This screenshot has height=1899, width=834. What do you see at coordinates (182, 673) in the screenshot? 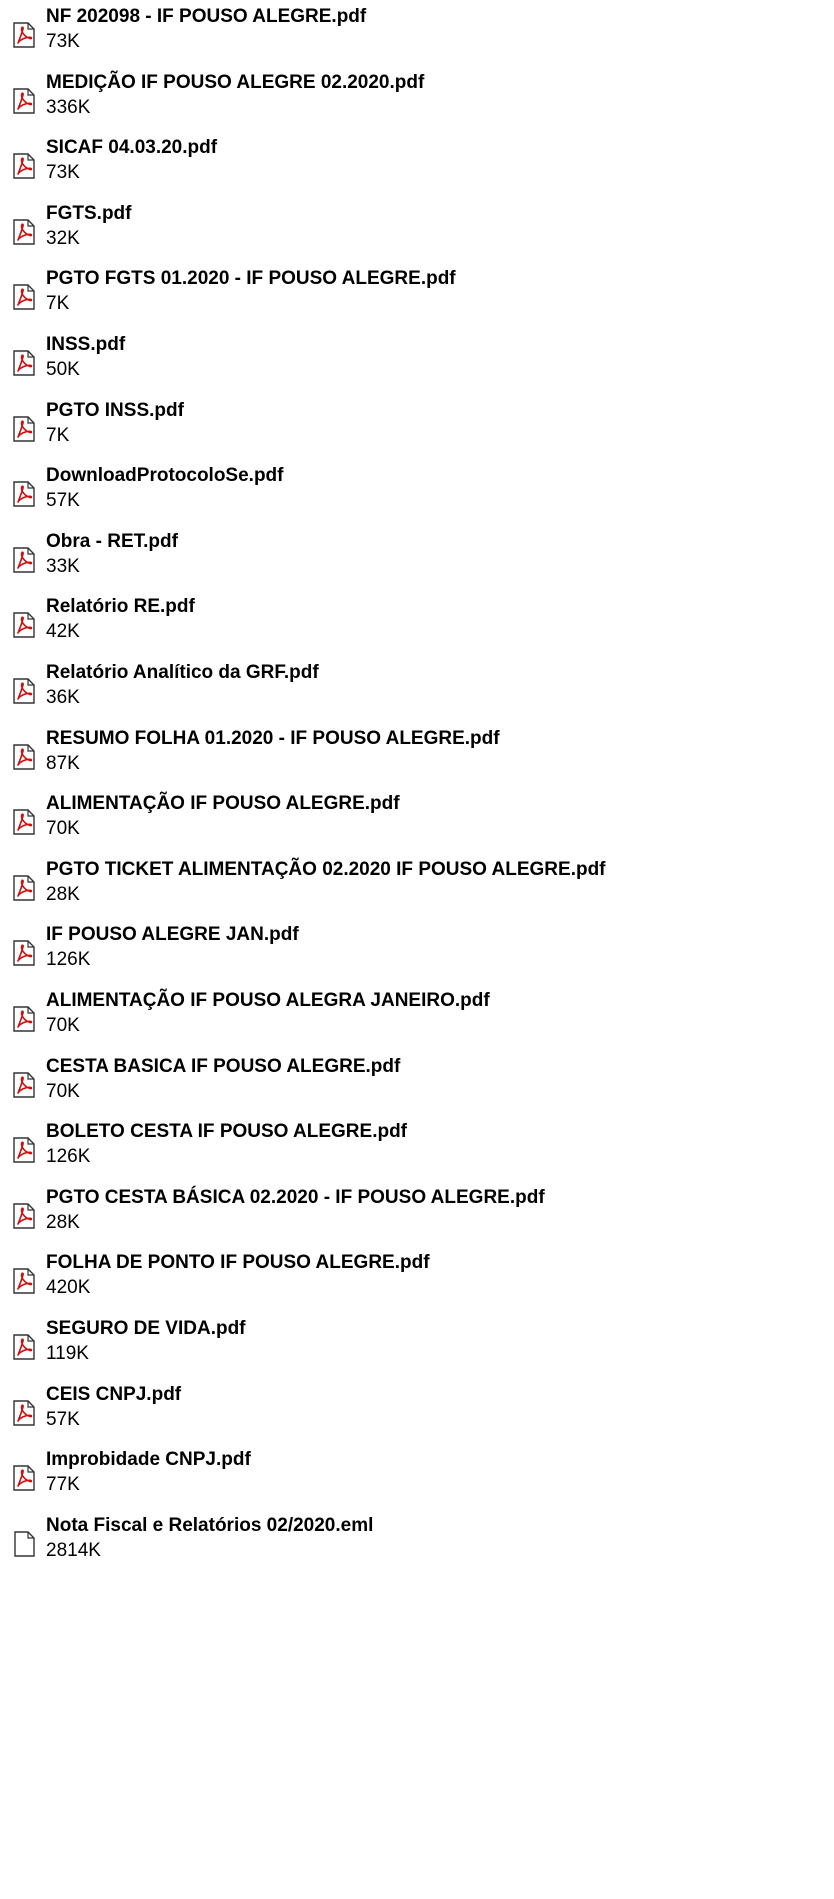
I see `attachment-filename: Relatório Analítico da GRF.pdf` at bounding box center [182, 673].